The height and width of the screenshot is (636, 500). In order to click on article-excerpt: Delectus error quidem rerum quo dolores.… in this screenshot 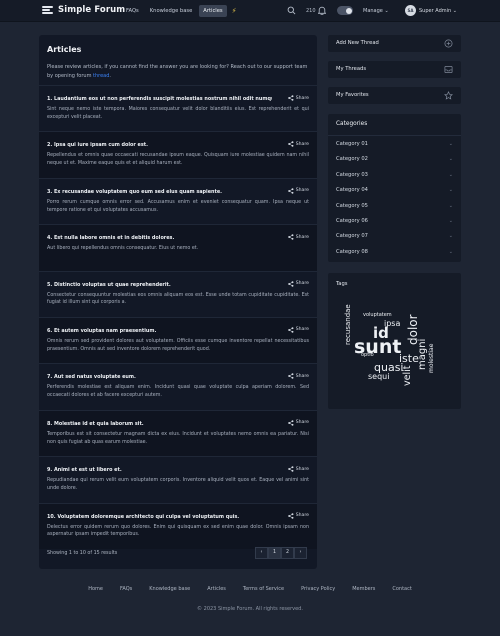, I will do `click(178, 531)`.